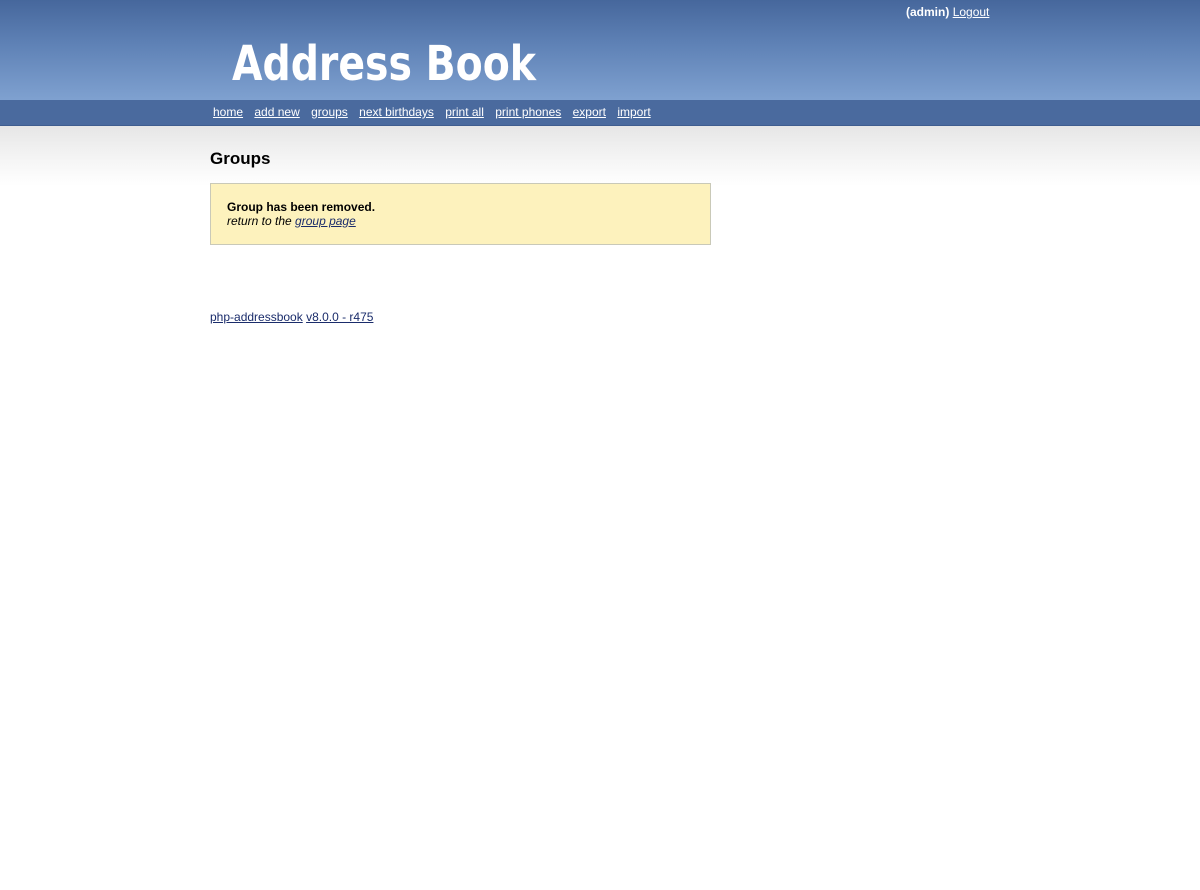 The width and height of the screenshot is (1200, 890). Describe the element at coordinates (384, 63) in the screenshot. I see `logo-text: Address Book` at that location.